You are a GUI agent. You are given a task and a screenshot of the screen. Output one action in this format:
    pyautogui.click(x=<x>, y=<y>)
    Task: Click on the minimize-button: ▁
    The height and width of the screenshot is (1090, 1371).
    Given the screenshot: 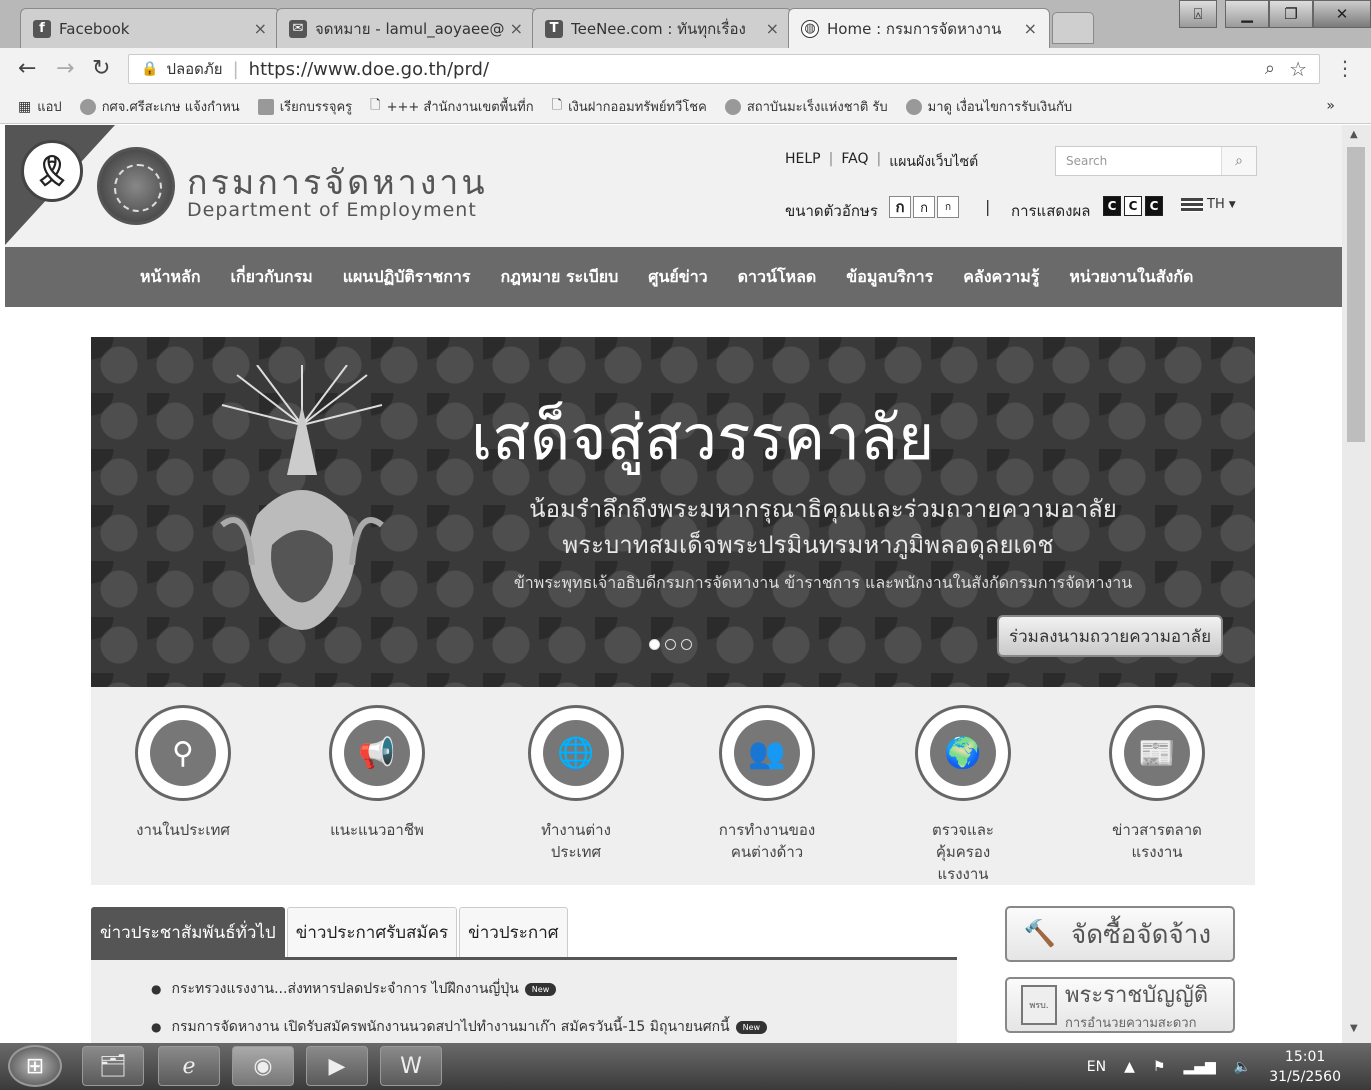 What is the action you would take?
    pyautogui.click(x=1247, y=14)
    